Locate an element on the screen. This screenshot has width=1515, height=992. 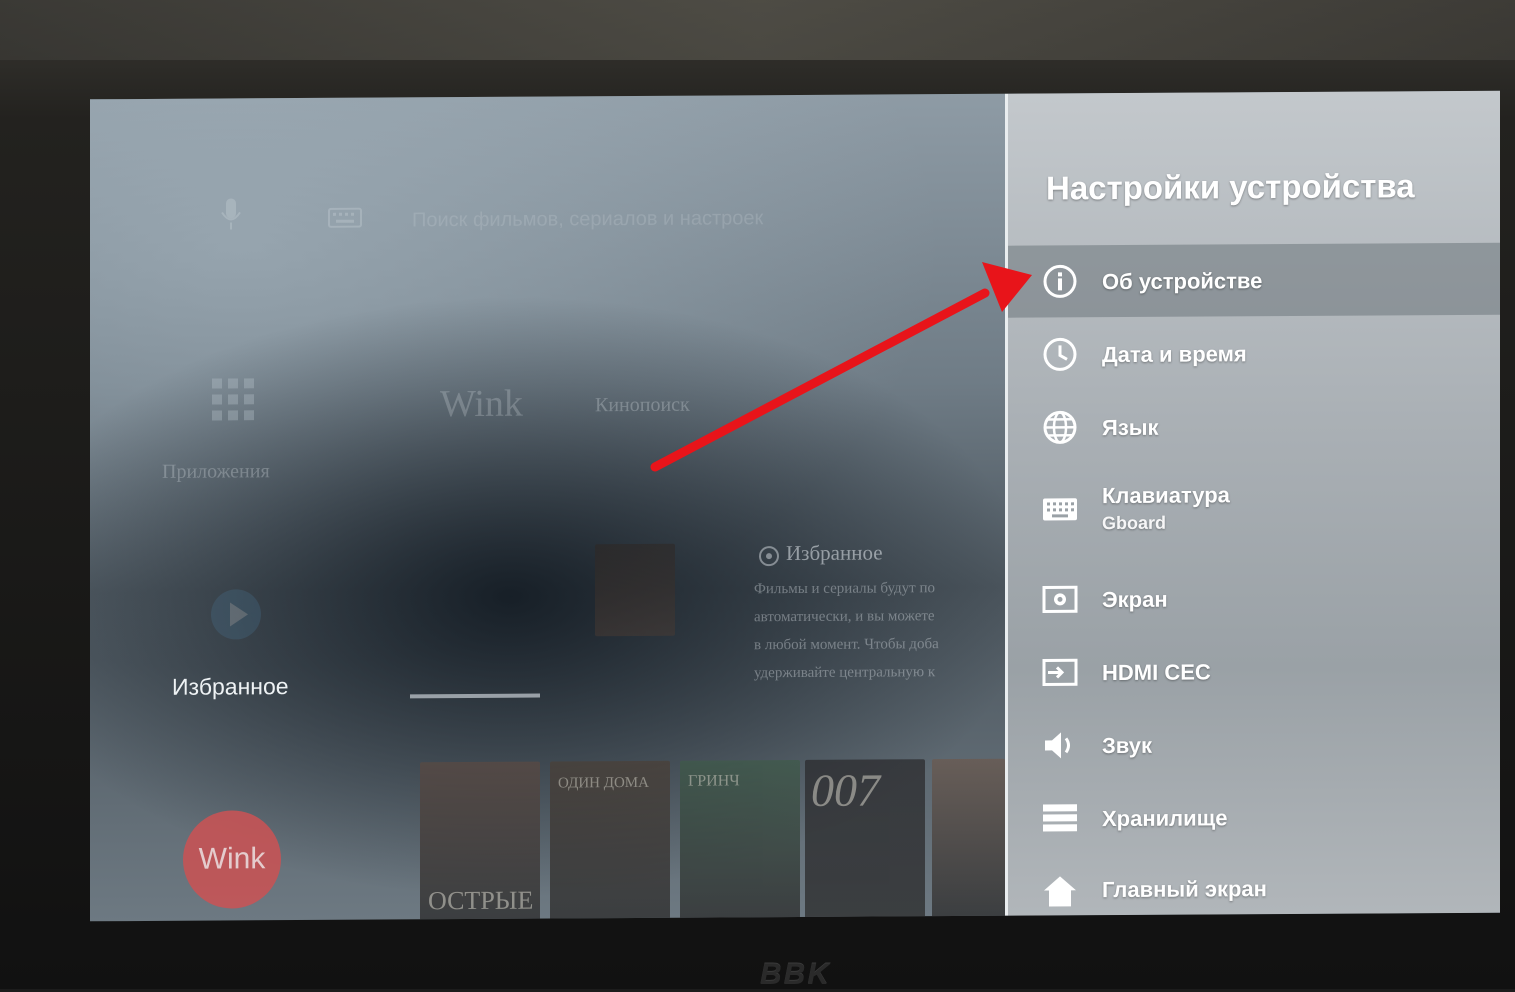
wink-logo-text: Wink is located at coordinates (232, 859).